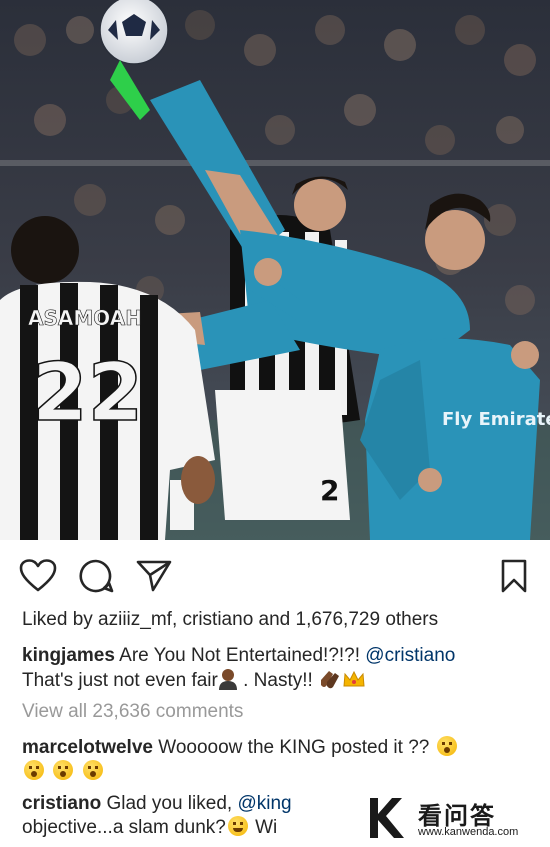 The width and height of the screenshot is (550, 847). Describe the element at coordinates (237, 826) in the screenshot. I see `grinning-emoji-icon` at that location.